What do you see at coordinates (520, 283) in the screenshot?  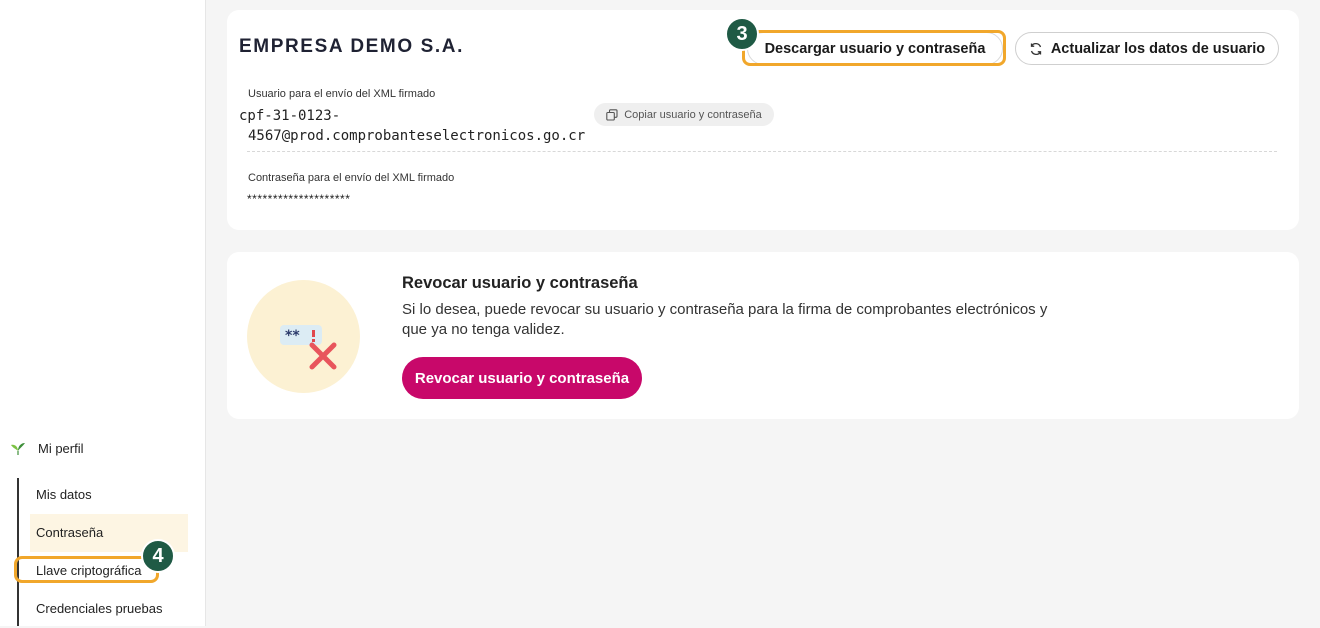 I see `revoke-title: Revocar usuario y contraseña` at bounding box center [520, 283].